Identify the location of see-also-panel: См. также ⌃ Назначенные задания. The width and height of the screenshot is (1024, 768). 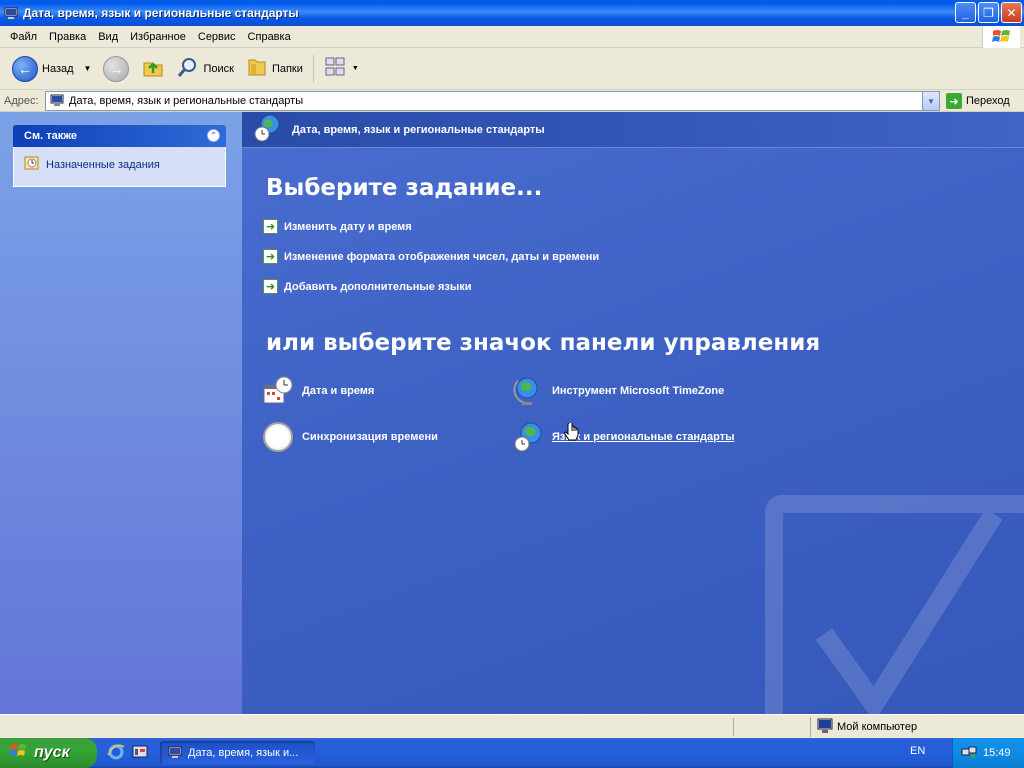
(119, 156).